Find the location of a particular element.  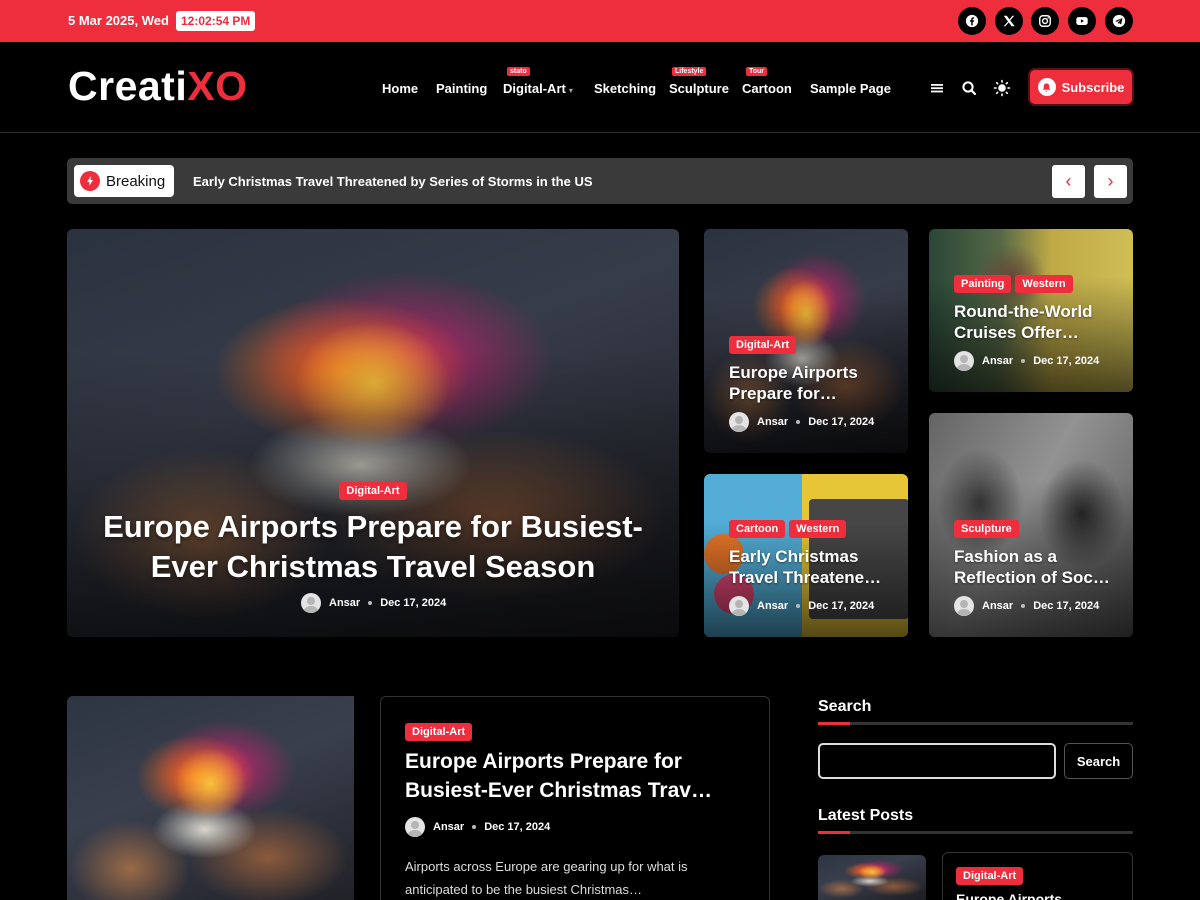

x-icon is located at coordinates (1009, 21).